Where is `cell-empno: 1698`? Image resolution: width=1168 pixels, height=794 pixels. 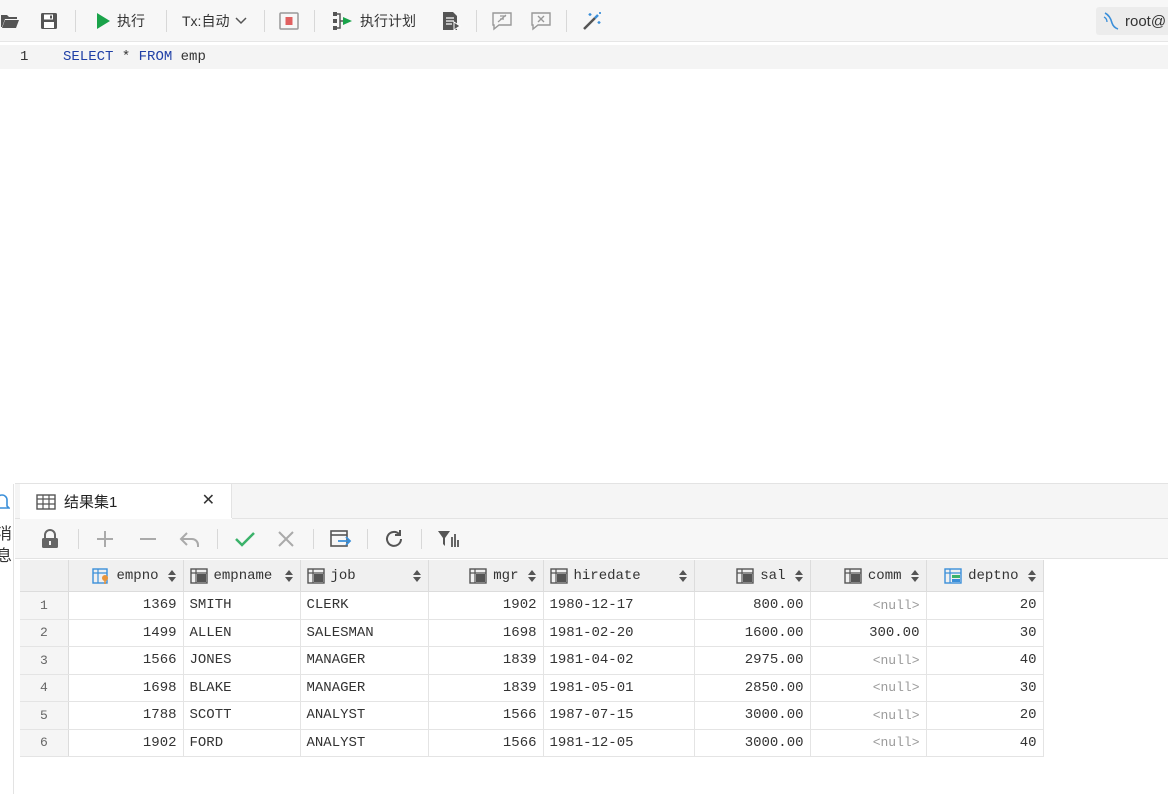
cell-empno: 1698 is located at coordinates (126, 688).